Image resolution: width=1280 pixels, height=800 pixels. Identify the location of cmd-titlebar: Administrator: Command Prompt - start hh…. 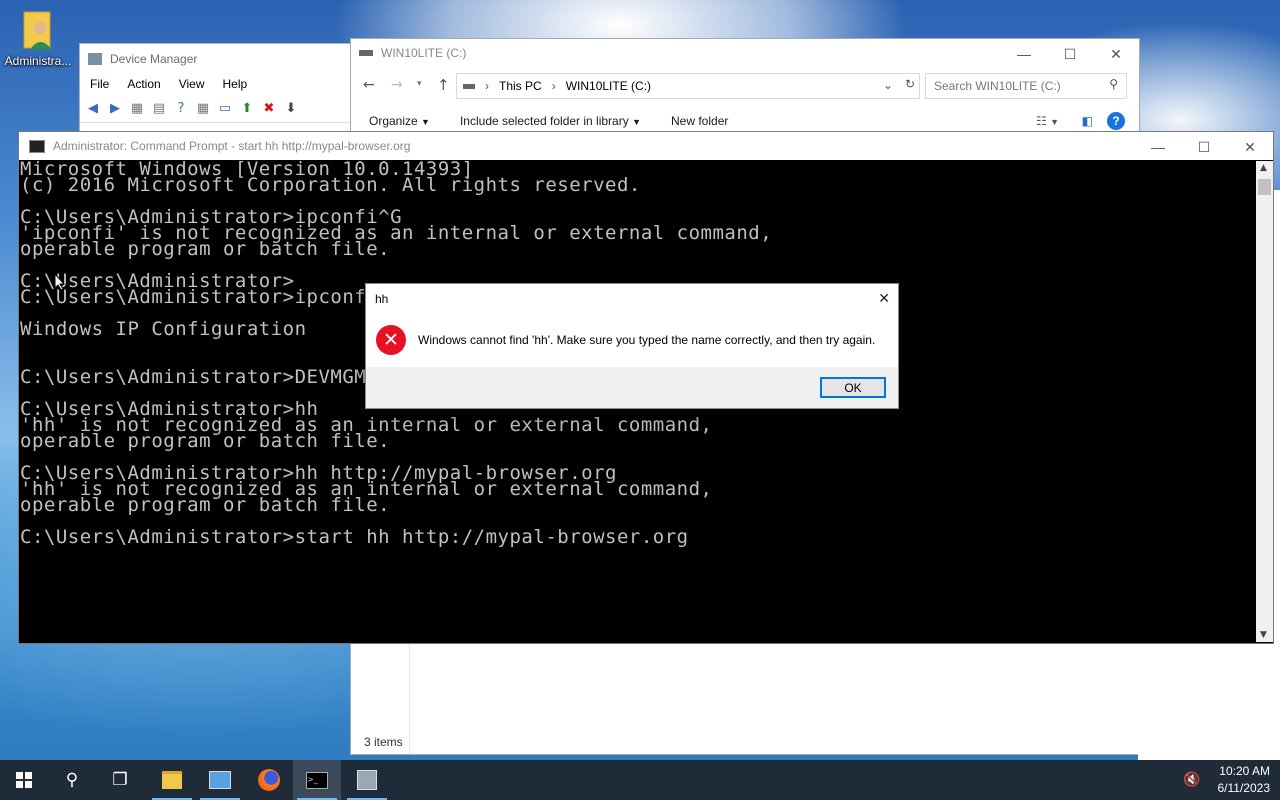
(646, 146).